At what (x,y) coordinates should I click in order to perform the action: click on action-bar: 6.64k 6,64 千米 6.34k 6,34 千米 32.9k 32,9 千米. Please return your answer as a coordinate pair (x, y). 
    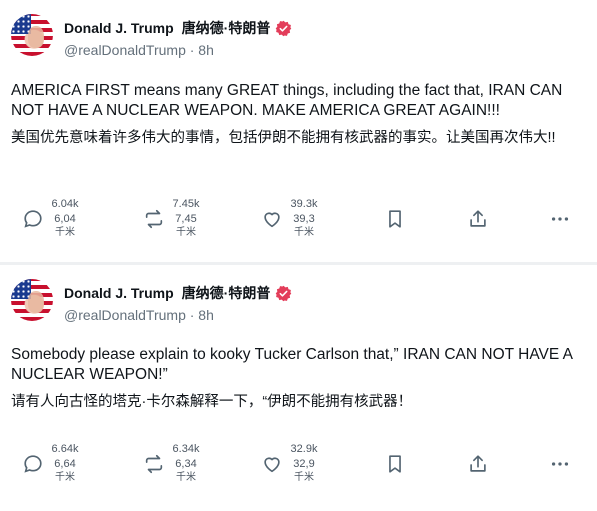
    Looking at the image, I should click on (298, 464).